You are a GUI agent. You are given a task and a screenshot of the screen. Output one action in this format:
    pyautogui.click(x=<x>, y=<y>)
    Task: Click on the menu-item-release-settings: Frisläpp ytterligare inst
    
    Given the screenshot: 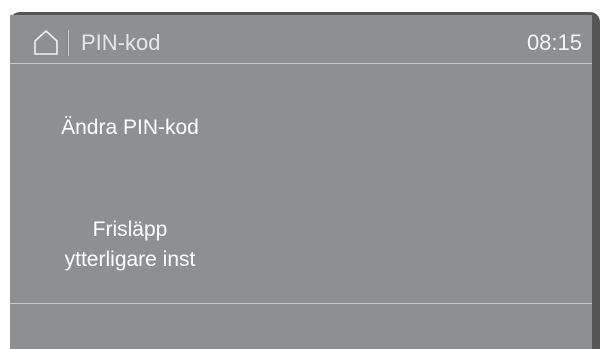 What is the action you would take?
    pyautogui.click(x=130, y=245)
    